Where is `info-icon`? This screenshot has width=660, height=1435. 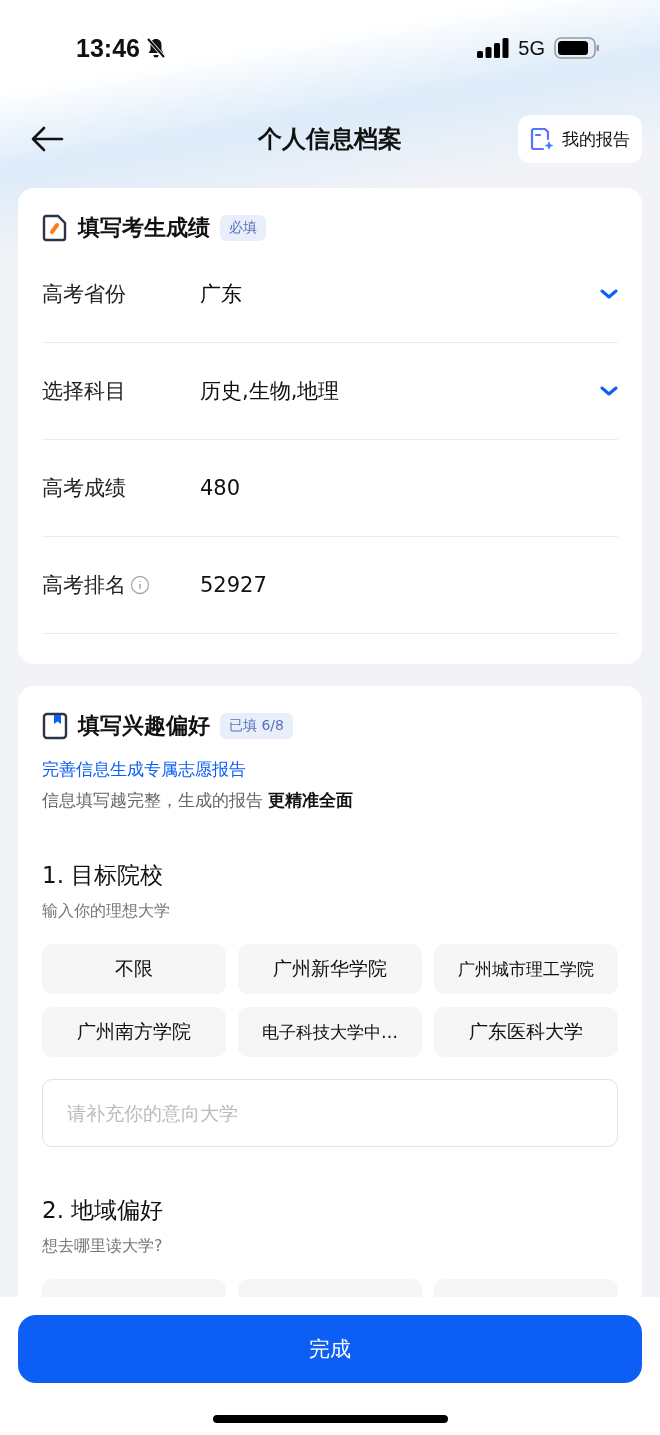 info-icon is located at coordinates (140, 585).